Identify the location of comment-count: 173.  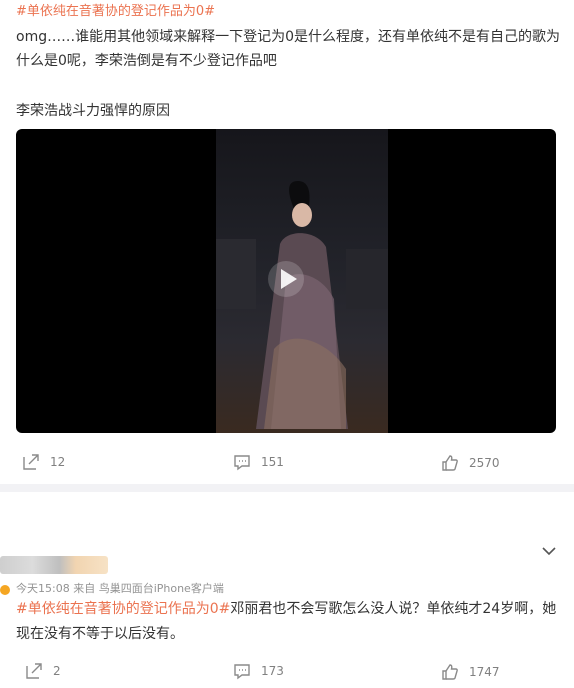
(272, 671).